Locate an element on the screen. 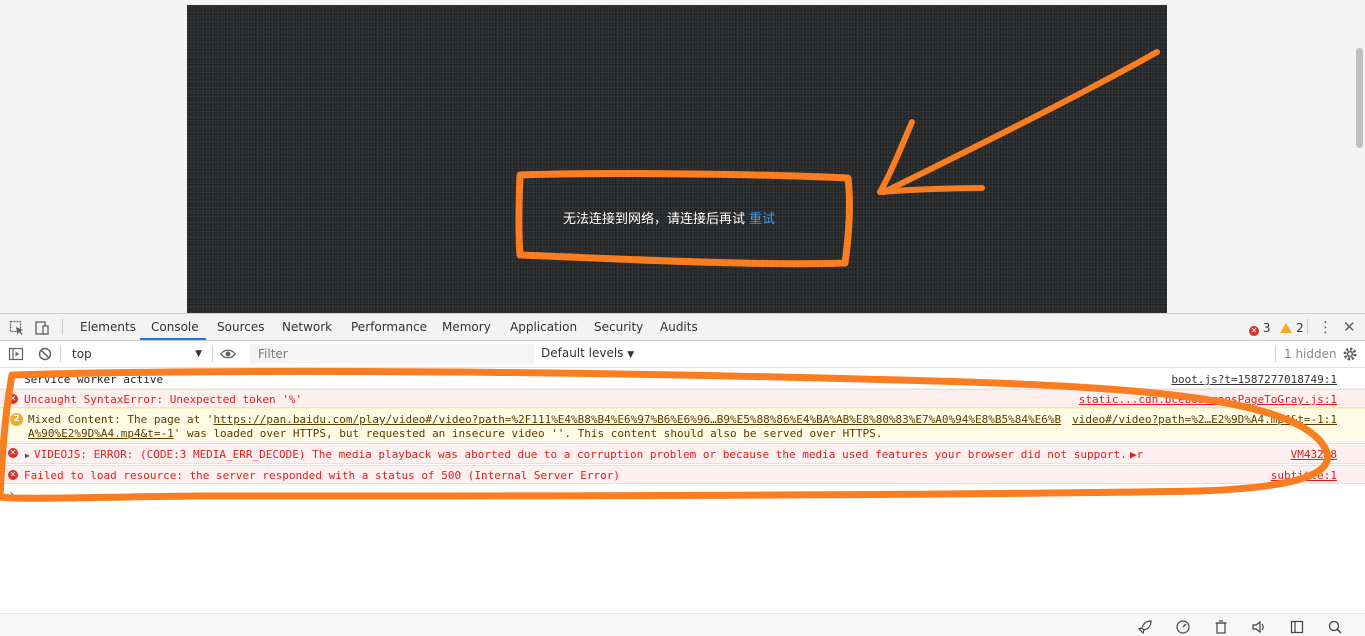 This screenshot has width=1365, height=636. tab-application: Application is located at coordinates (543, 327).